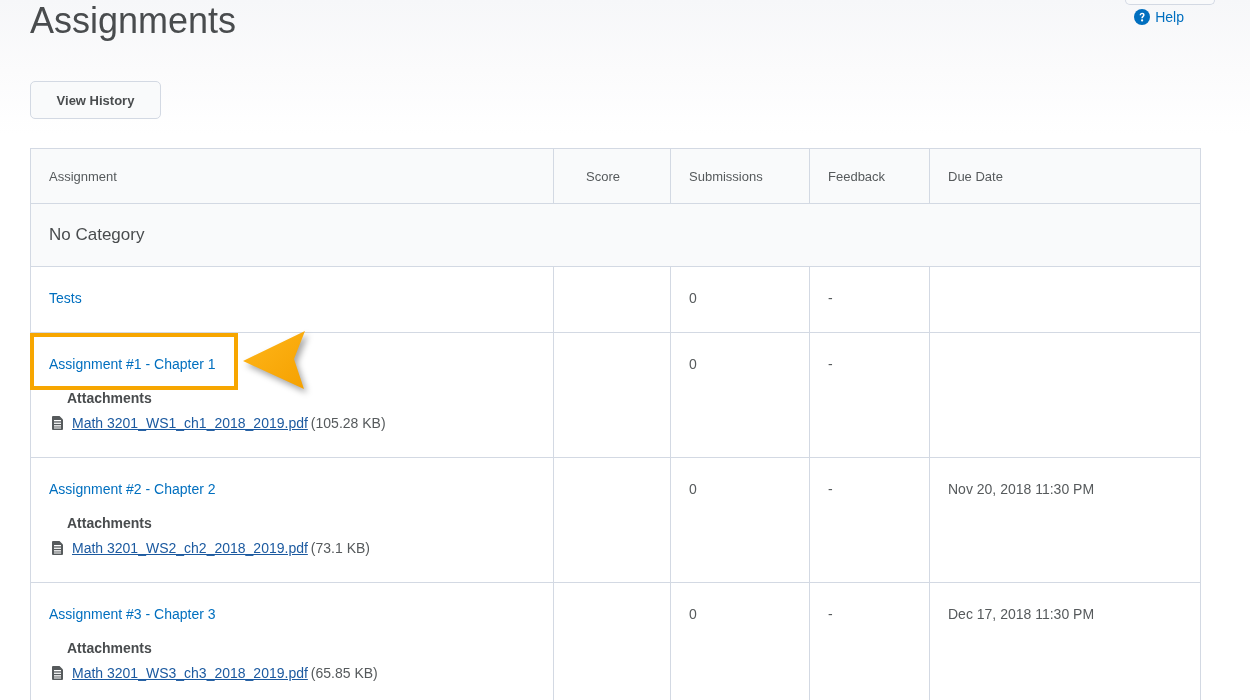  What do you see at coordinates (190, 548) in the screenshot?
I see `file-link: Math 3201_WS2_ch2_2018_2019.pdf` at bounding box center [190, 548].